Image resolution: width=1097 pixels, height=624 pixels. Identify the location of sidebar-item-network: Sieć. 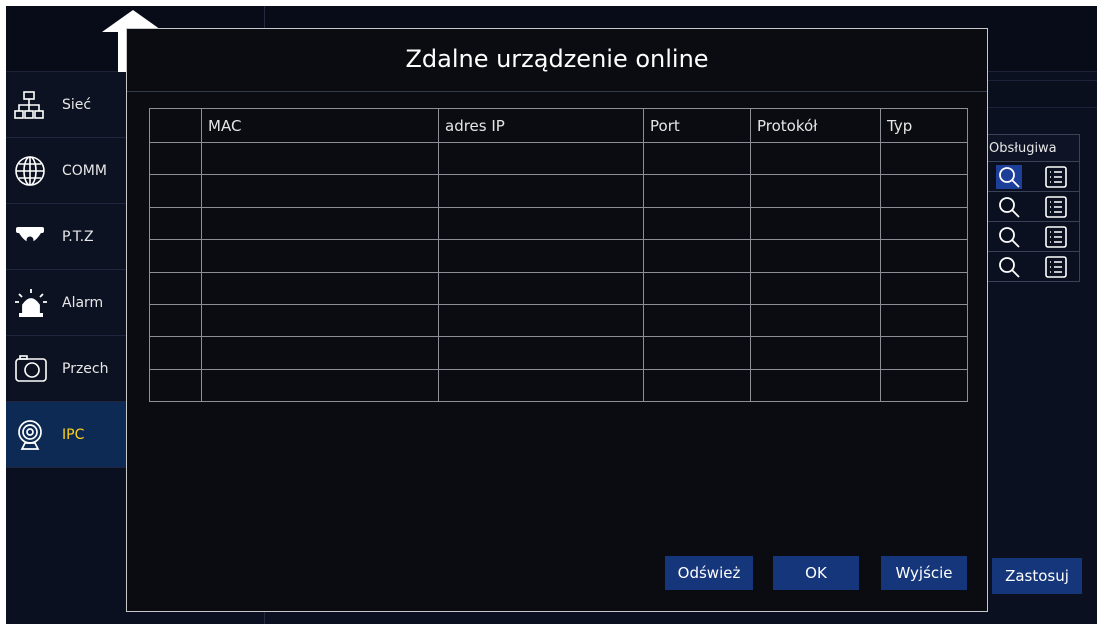
(66, 105).